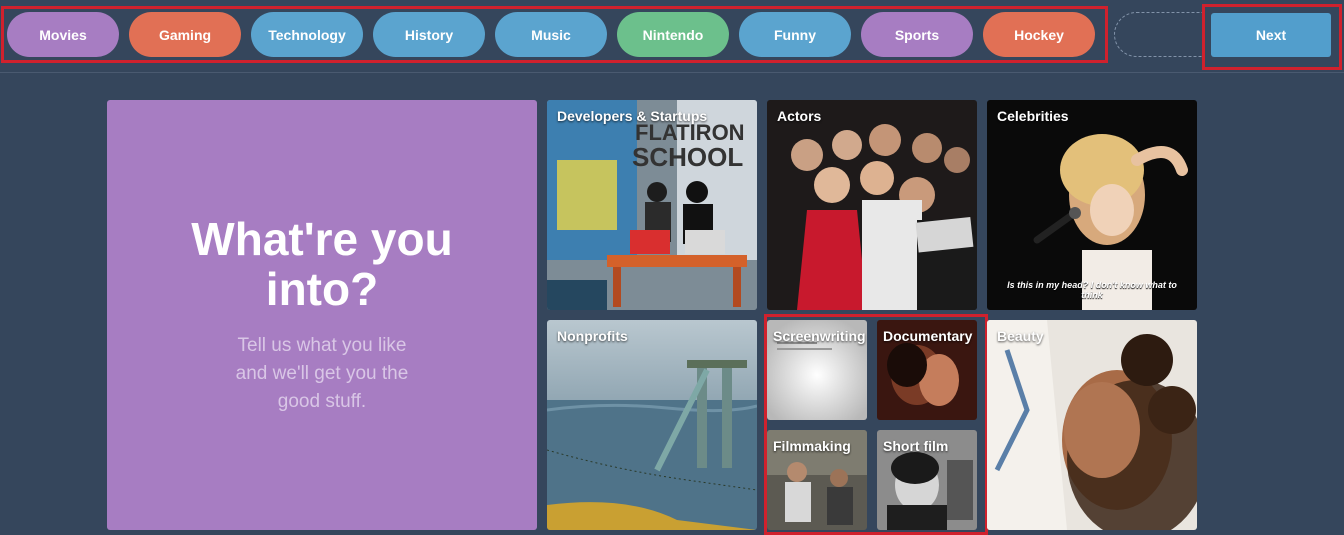 The width and height of the screenshot is (1344, 535). What do you see at coordinates (185, 34) in the screenshot?
I see `tag-gaming: Gaming` at bounding box center [185, 34].